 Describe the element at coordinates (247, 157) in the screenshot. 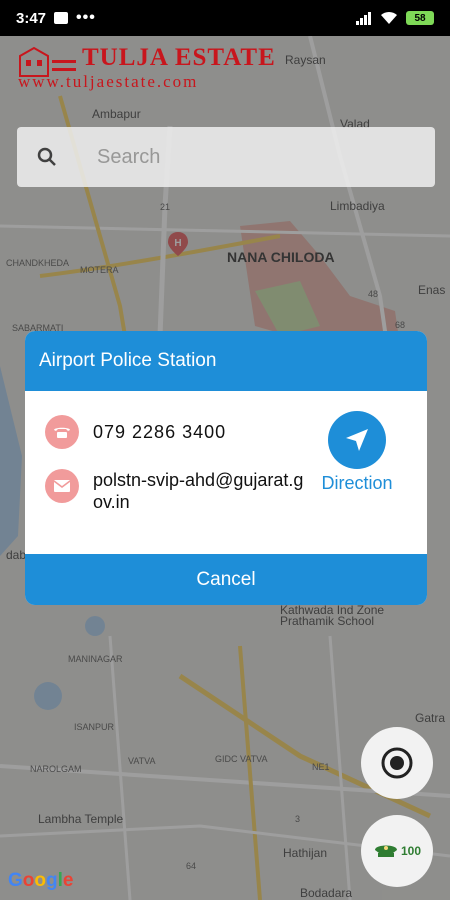

I see `search-input` at that location.